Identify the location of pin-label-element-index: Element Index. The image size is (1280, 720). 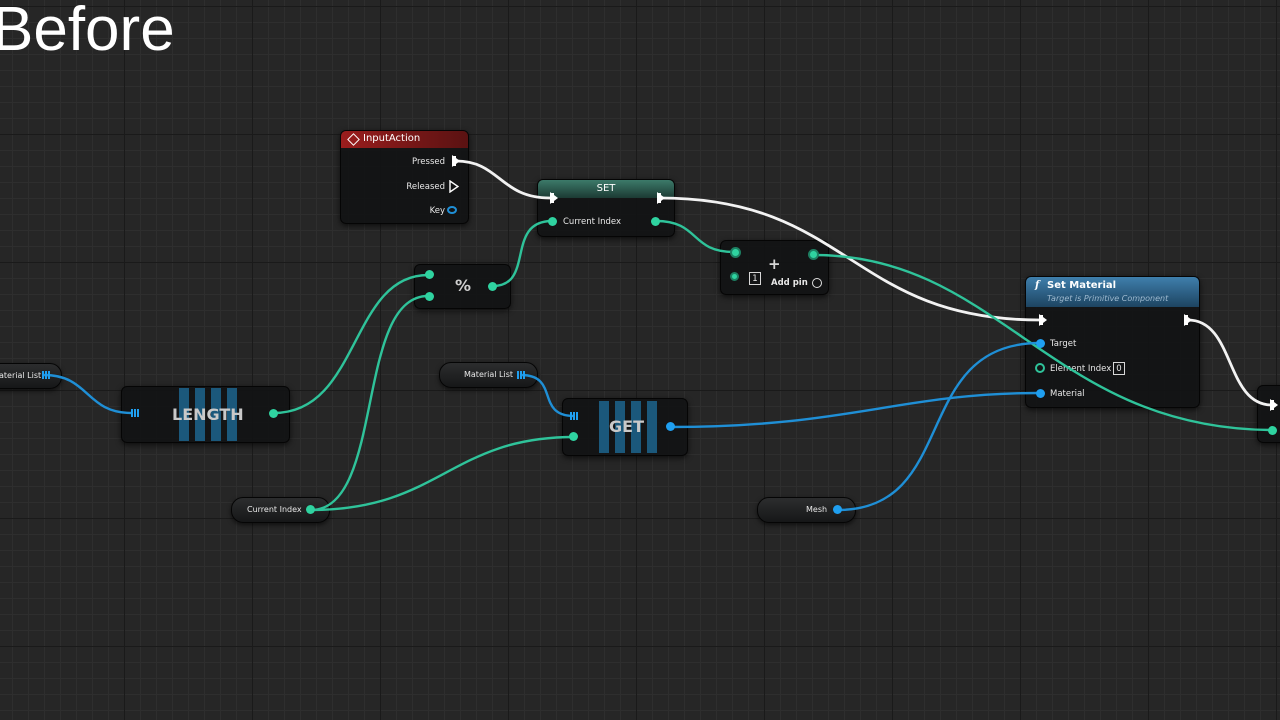
(1081, 369).